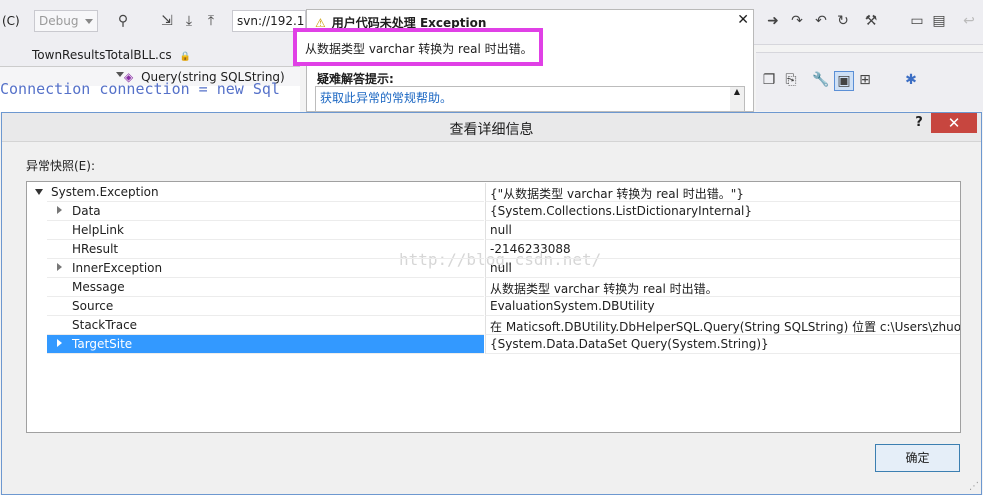 This screenshot has width=983, height=495. I want to click on property-name-cell: HResult, so click(265, 249).